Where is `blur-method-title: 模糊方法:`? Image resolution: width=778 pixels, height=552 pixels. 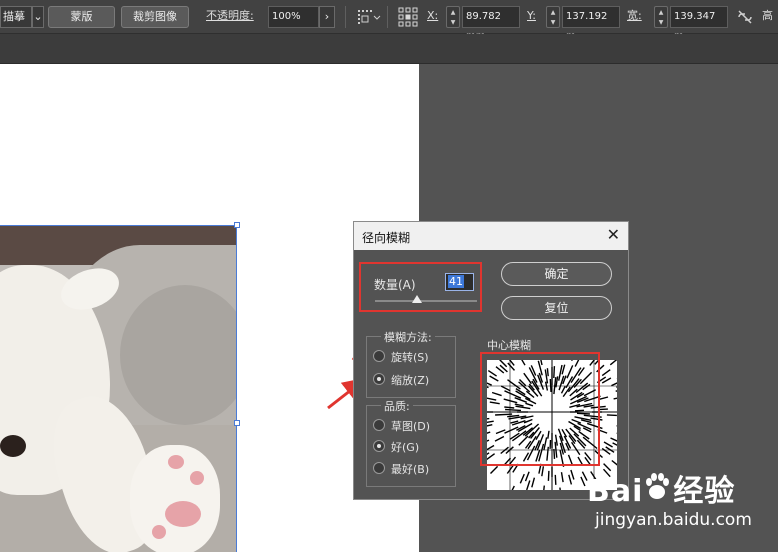
blur-method-title: 模糊方法: is located at coordinates (408, 337).